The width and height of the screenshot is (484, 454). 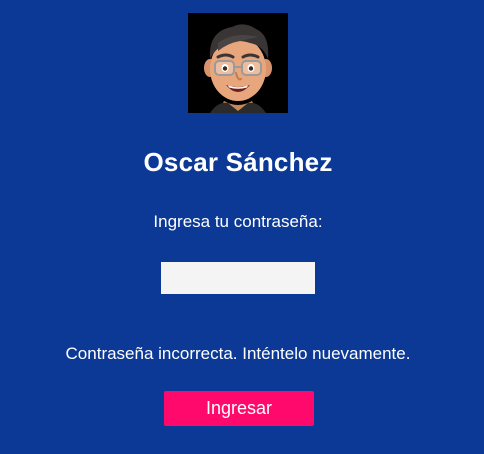 What do you see at coordinates (238, 68) in the screenshot?
I see `memoji-avatar-icon` at bounding box center [238, 68].